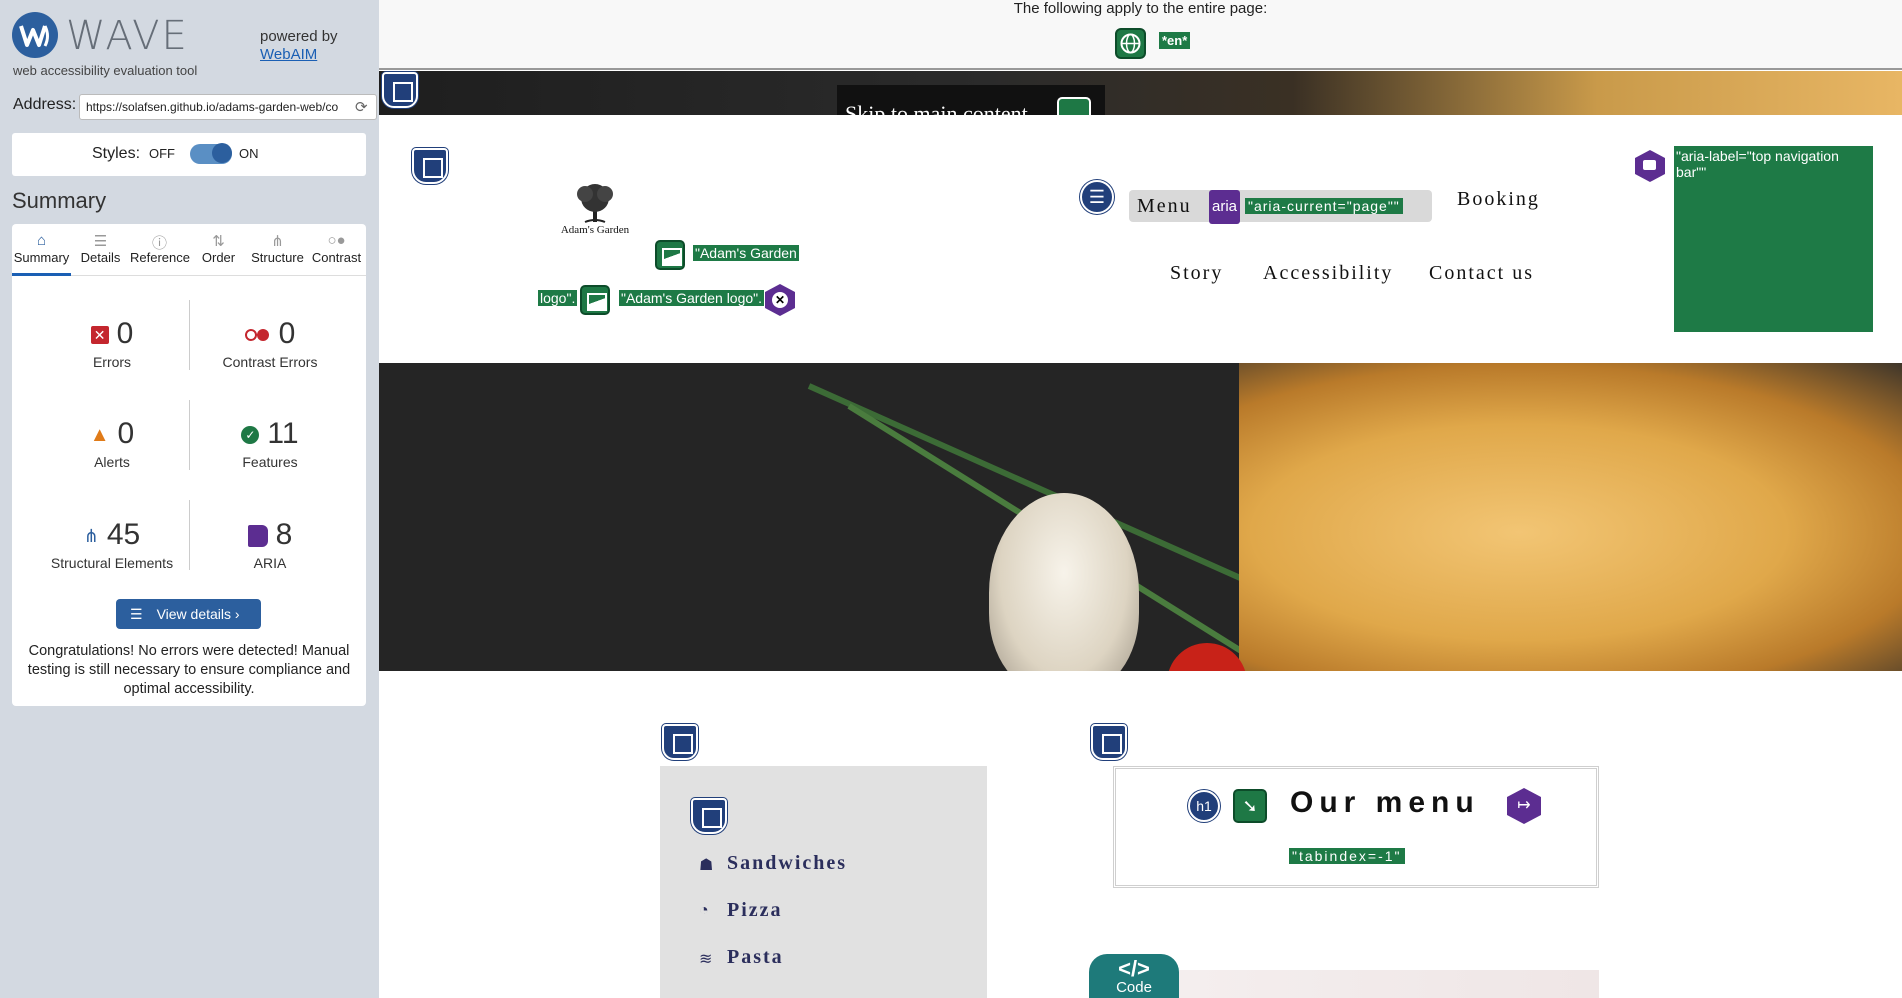 The width and height of the screenshot is (1902, 998). Describe the element at coordinates (125, 333) in the screenshot. I see `errors-count: 0` at that location.